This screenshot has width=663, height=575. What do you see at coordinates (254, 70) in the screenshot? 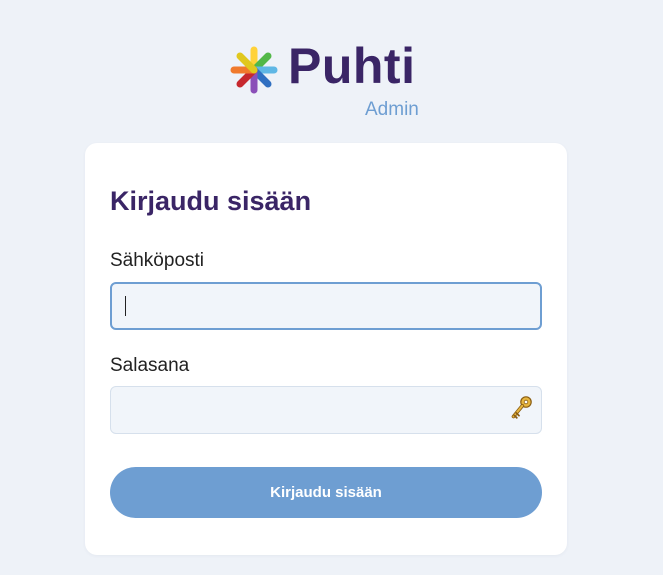
I see `asterisk-multicolor-icon` at bounding box center [254, 70].